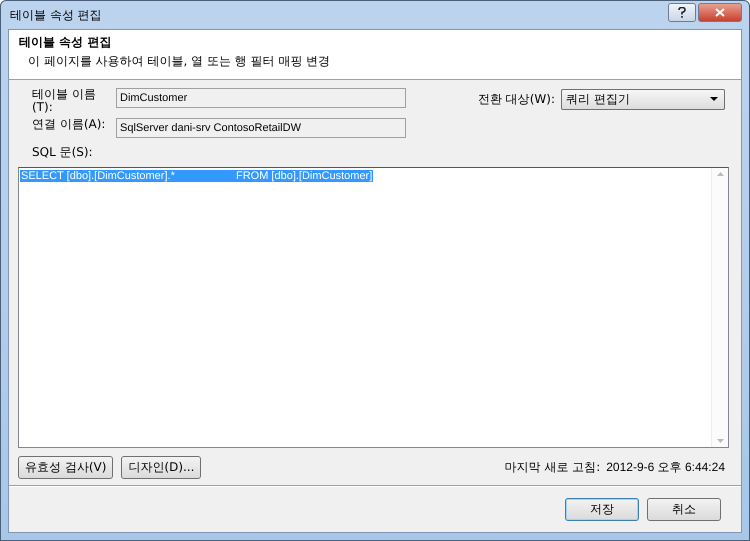  Describe the element at coordinates (552, 467) in the screenshot. I see `last-refresh-label: 마지막 새로 고침:` at that location.